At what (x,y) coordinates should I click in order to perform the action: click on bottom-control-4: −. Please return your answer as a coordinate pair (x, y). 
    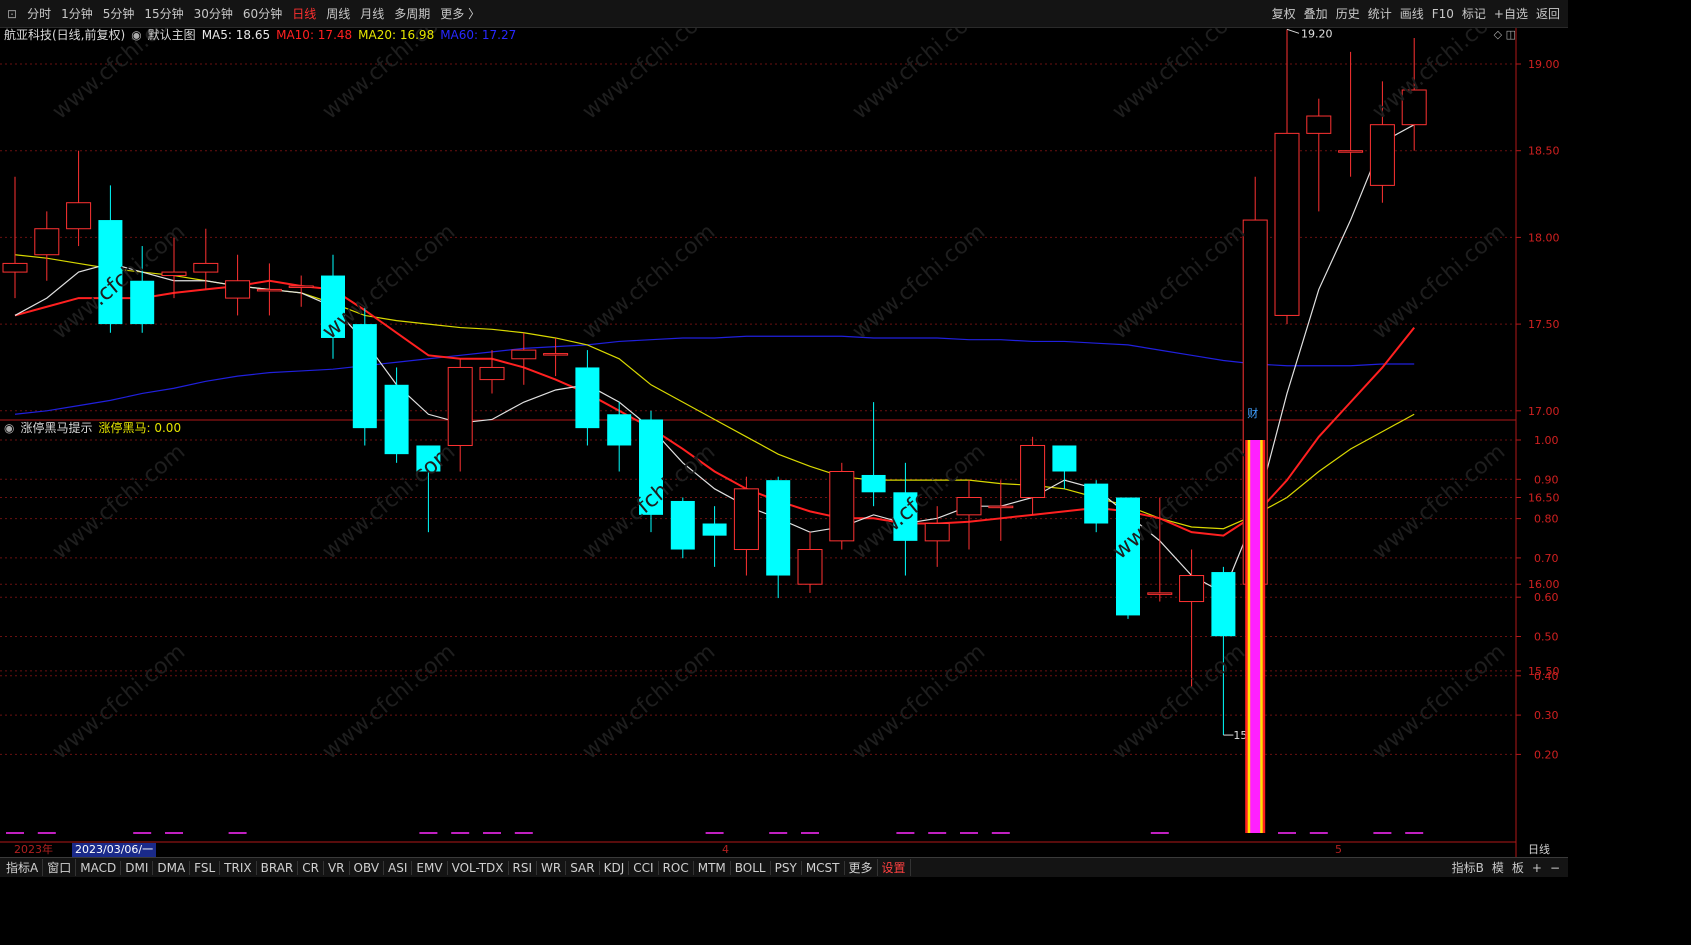
    Looking at the image, I should click on (1555, 868).